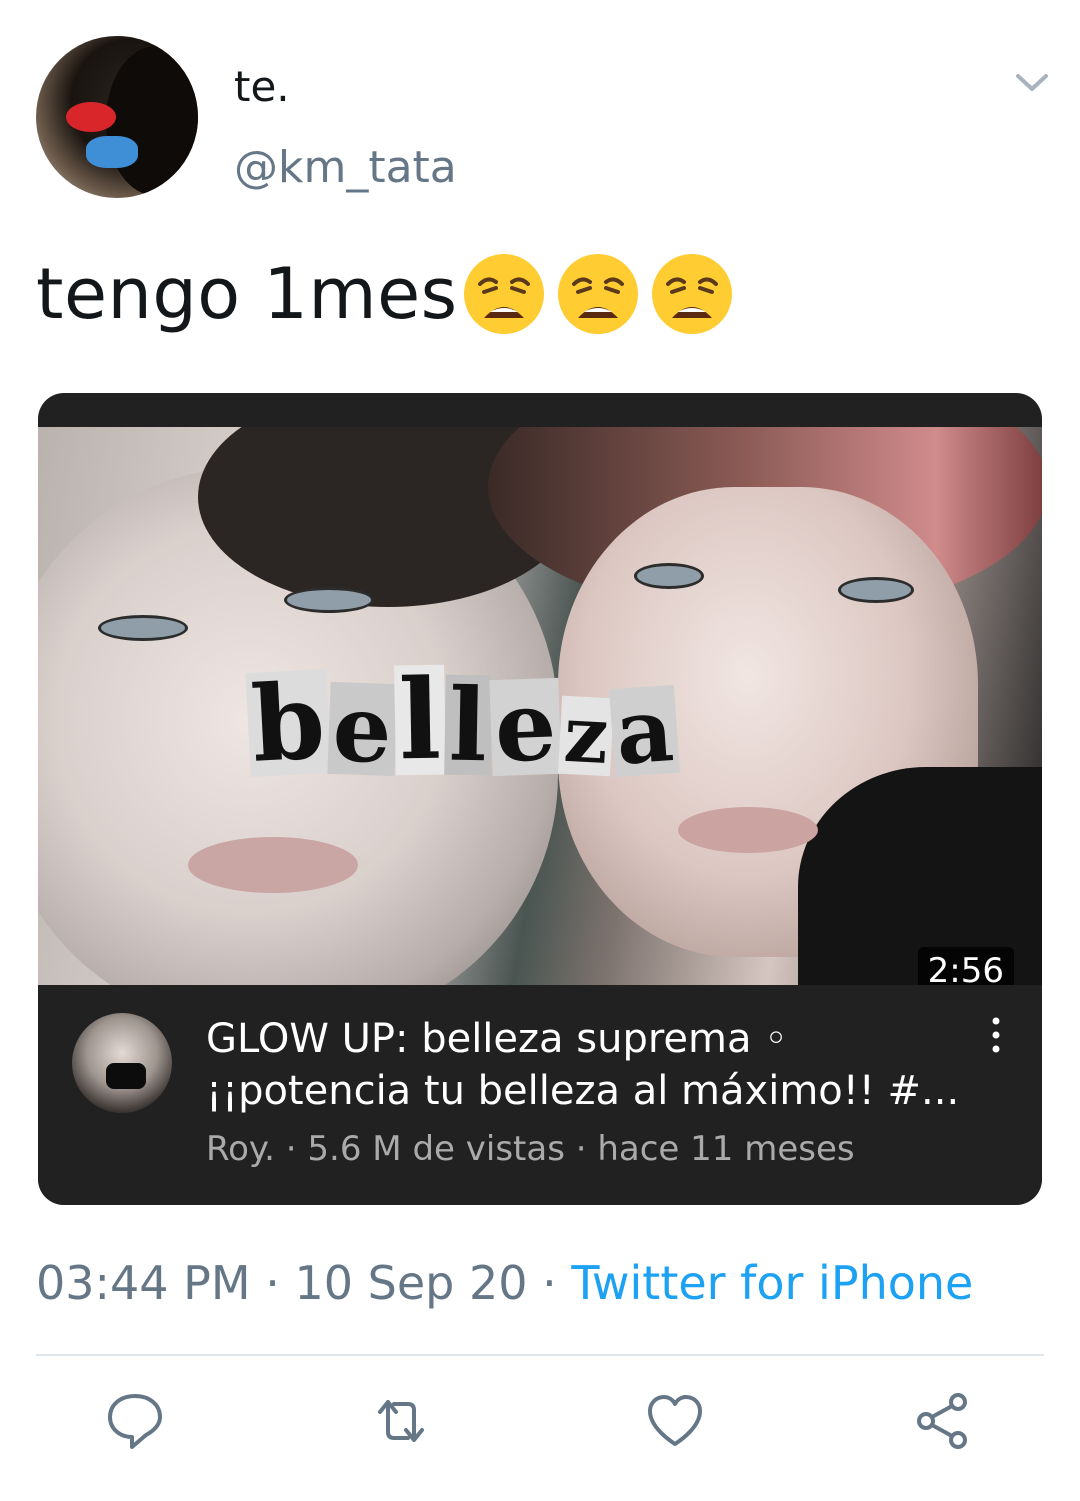 This screenshot has width=1080, height=1501. I want to click on reply-icon, so click(135, 1421).